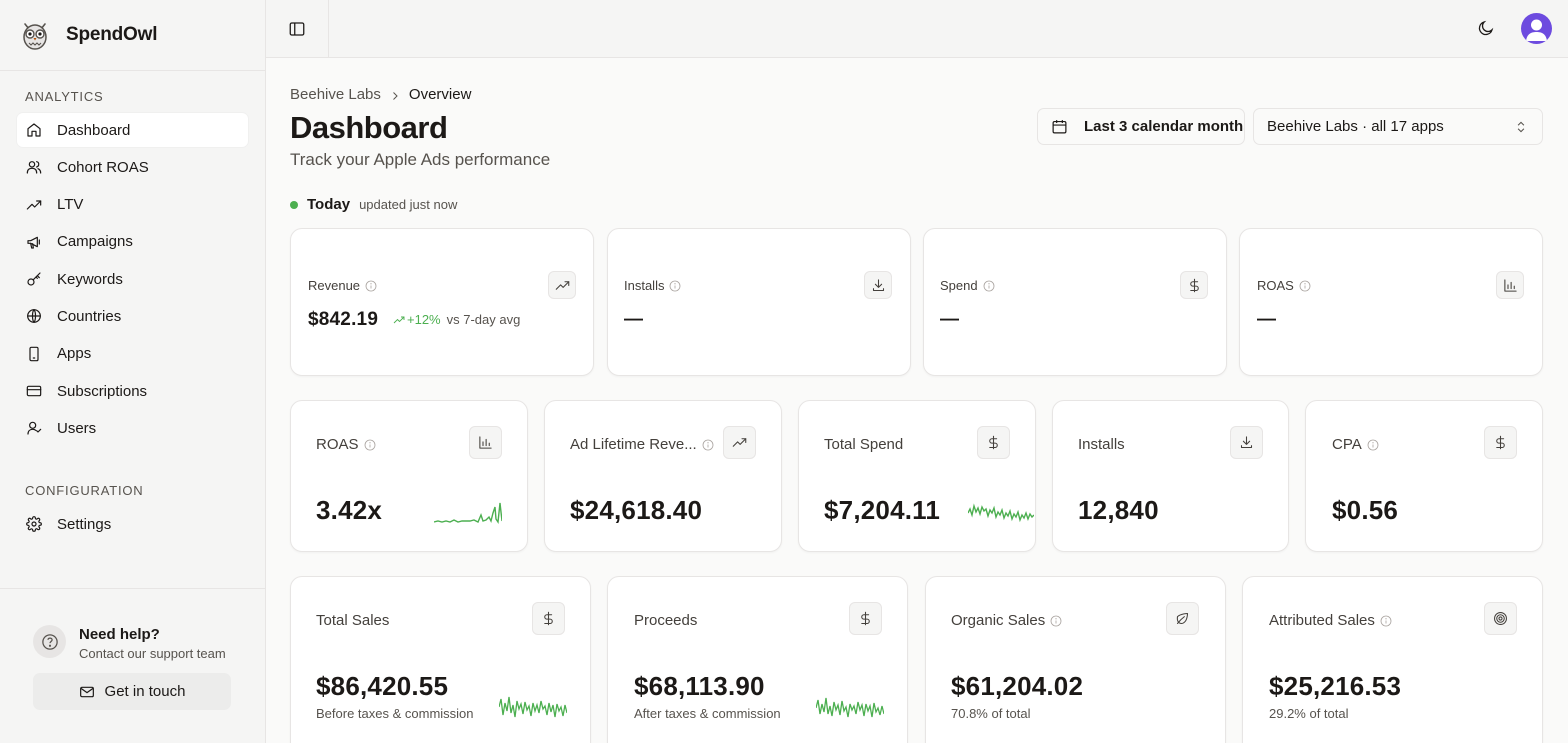  Describe the element at coordinates (74, 354) in the screenshot. I see `sidebar-item-label: Apps` at that location.